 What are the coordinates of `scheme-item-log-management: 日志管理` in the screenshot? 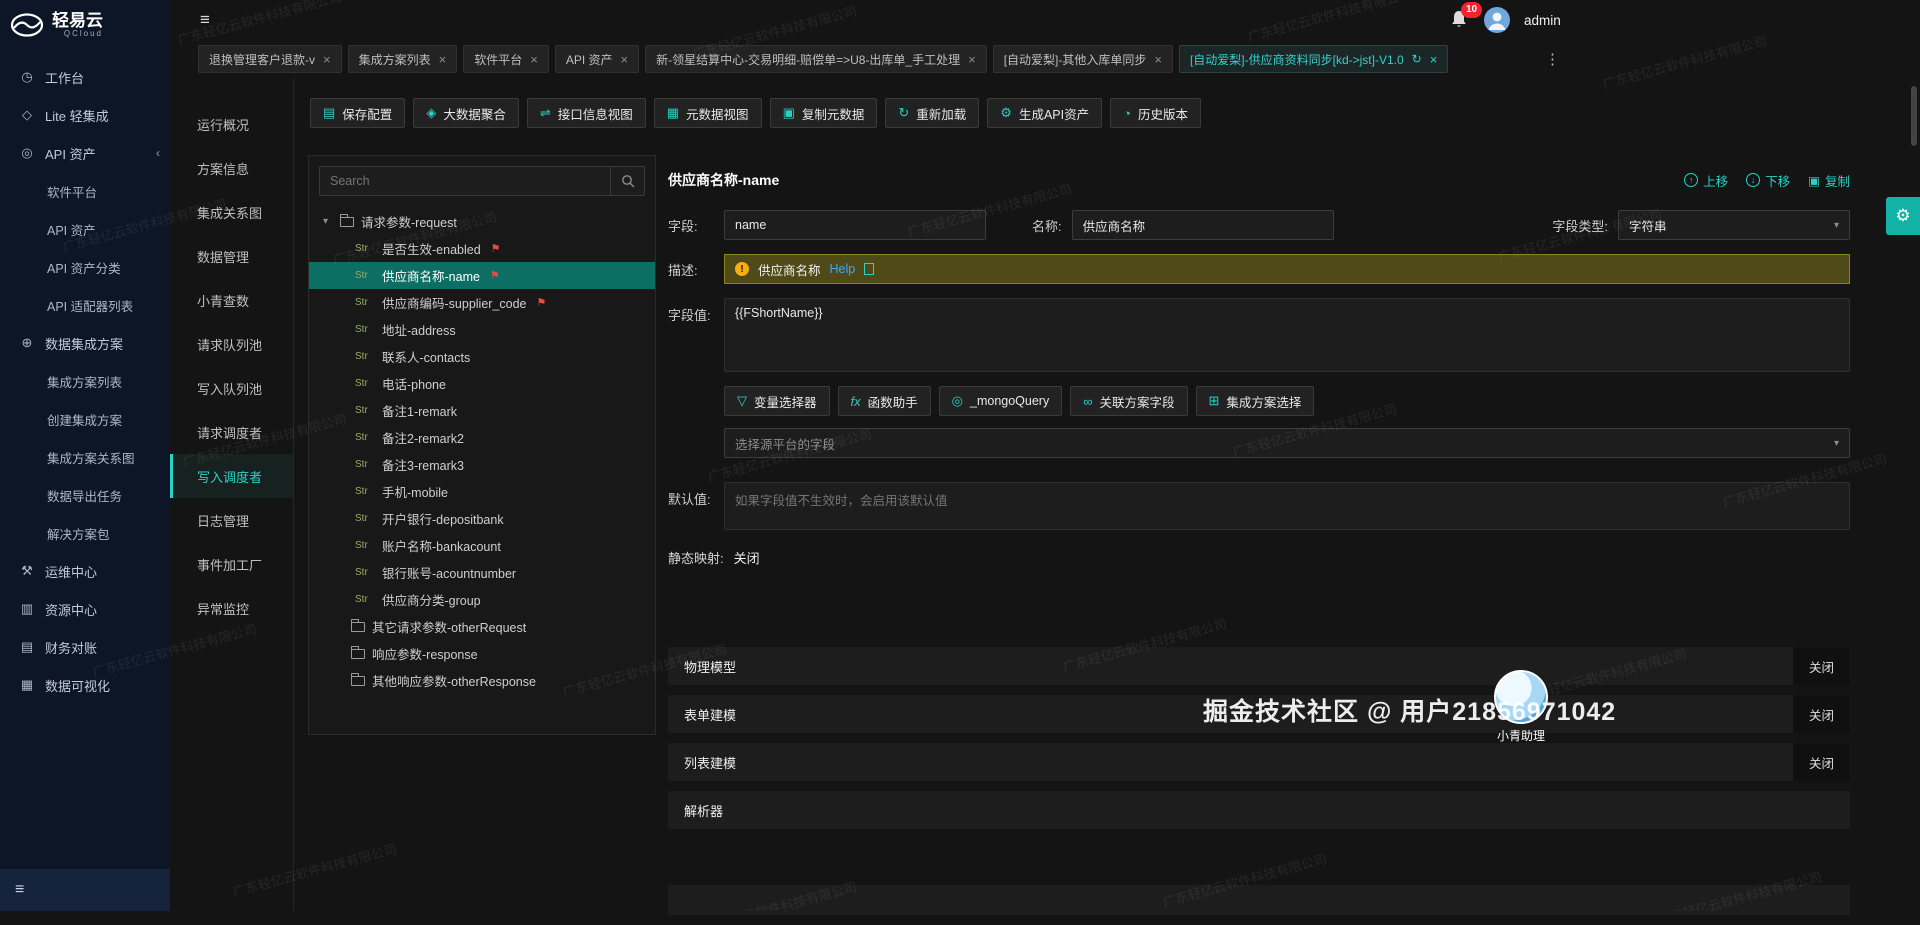 It's located at (231, 520).